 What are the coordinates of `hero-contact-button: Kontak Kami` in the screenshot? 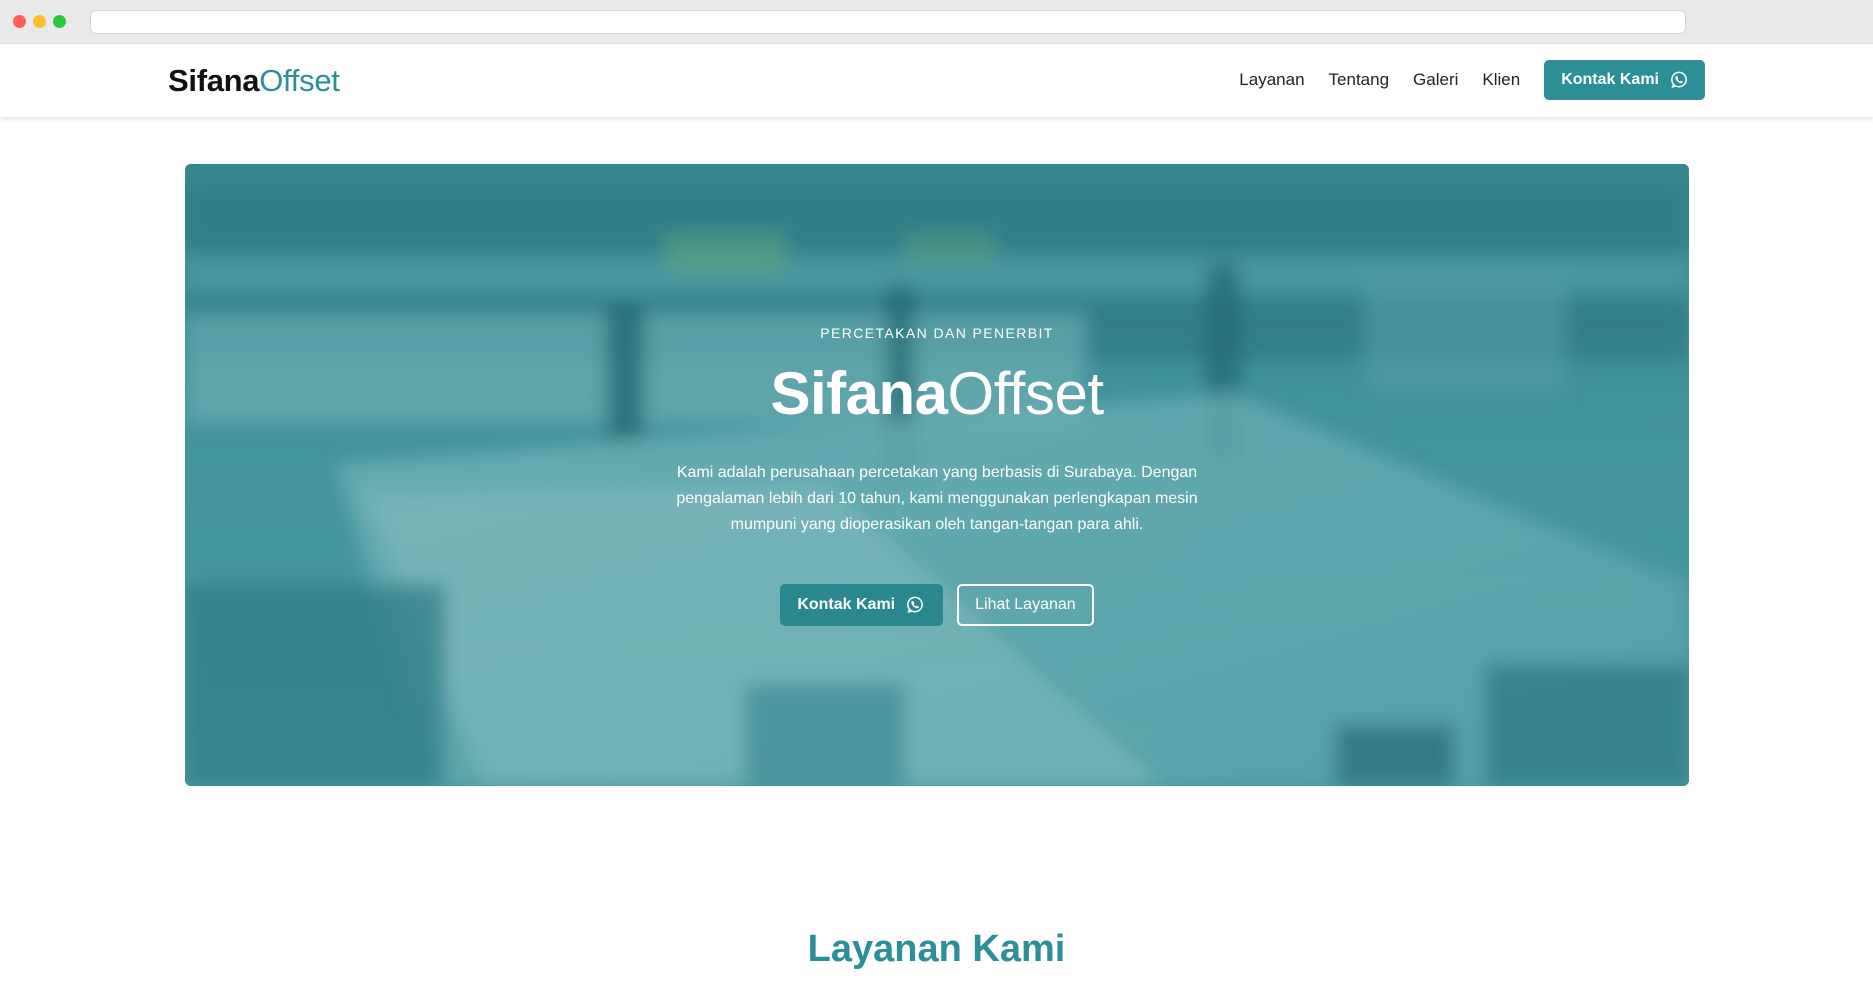 It's located at (862, 605).